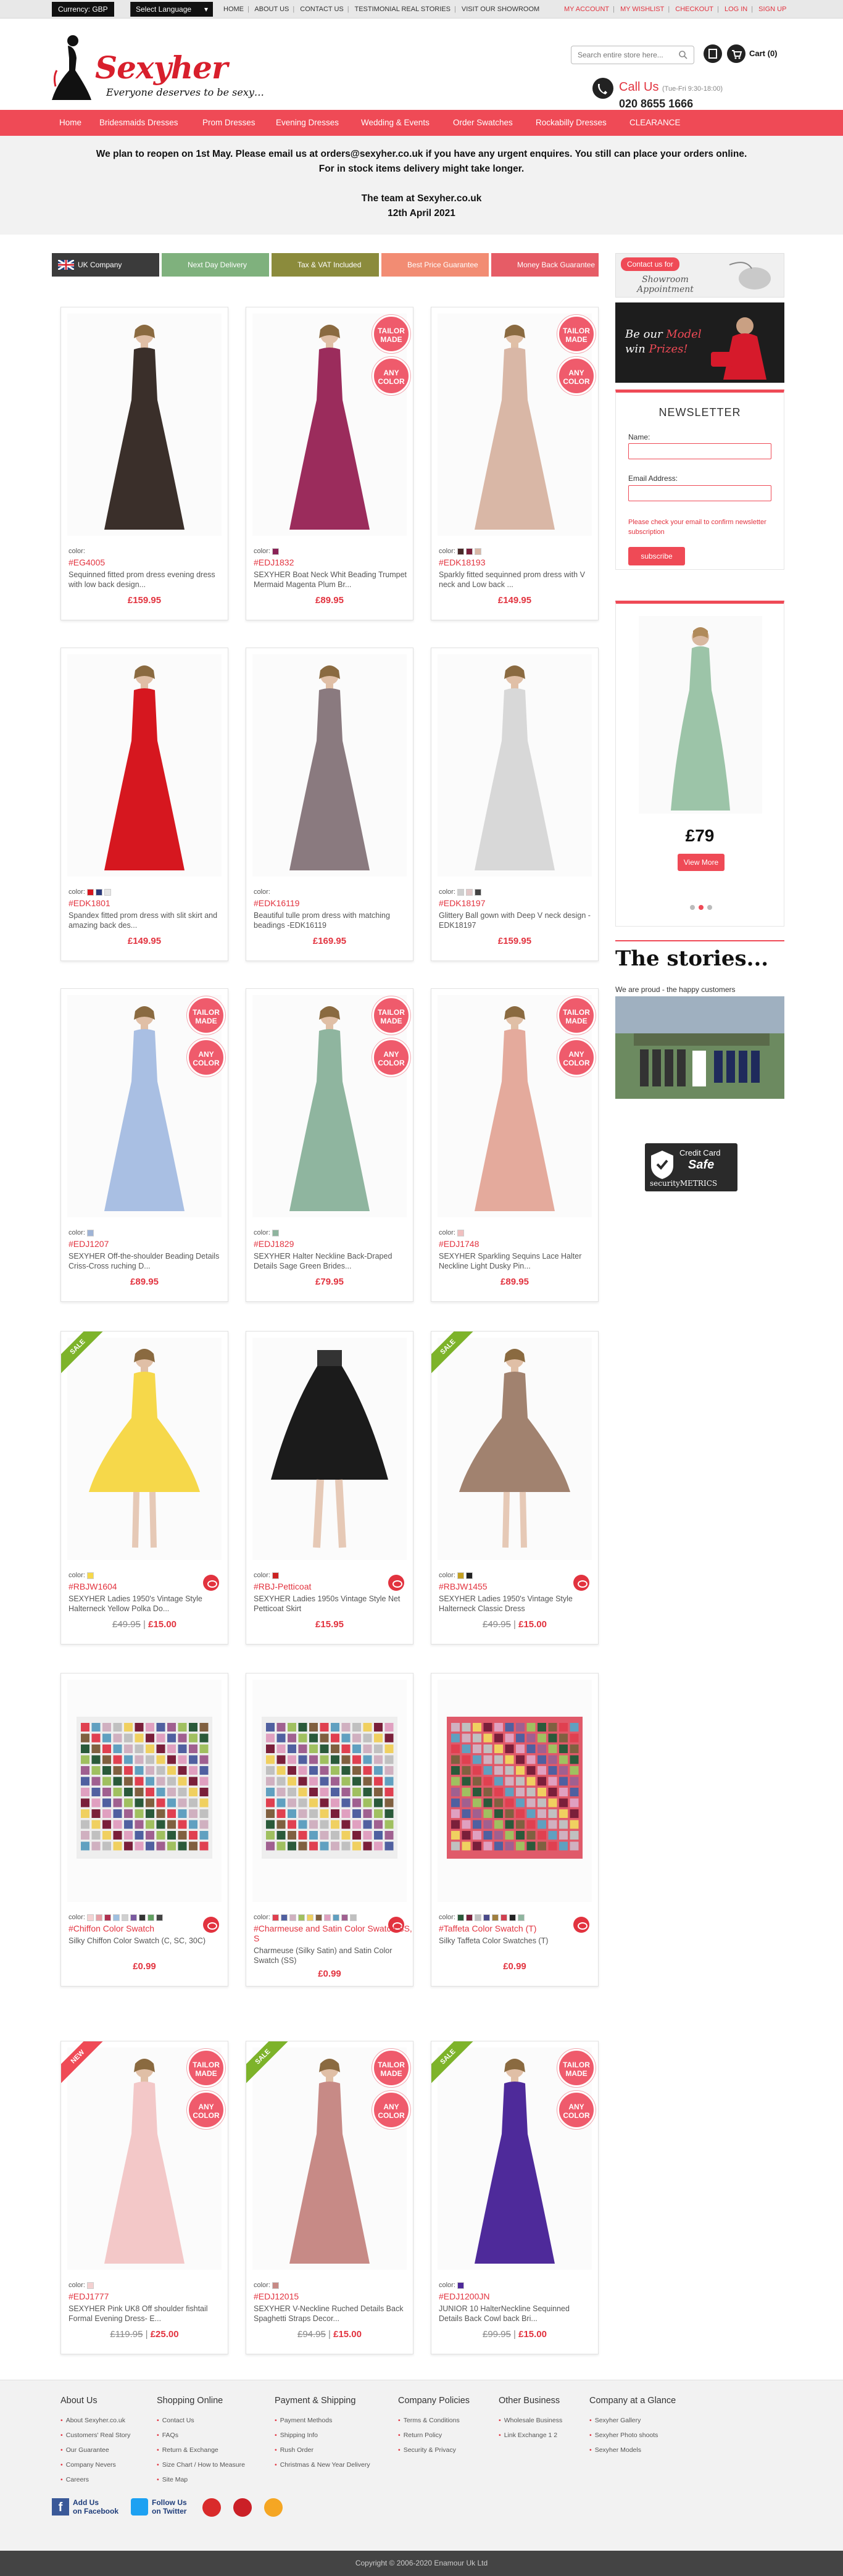 The image size is (843, 2576). What do you see at coordinates (233, 9) in the screenshot?
I see `link-home: HOME` at bounding box center [233, 9].